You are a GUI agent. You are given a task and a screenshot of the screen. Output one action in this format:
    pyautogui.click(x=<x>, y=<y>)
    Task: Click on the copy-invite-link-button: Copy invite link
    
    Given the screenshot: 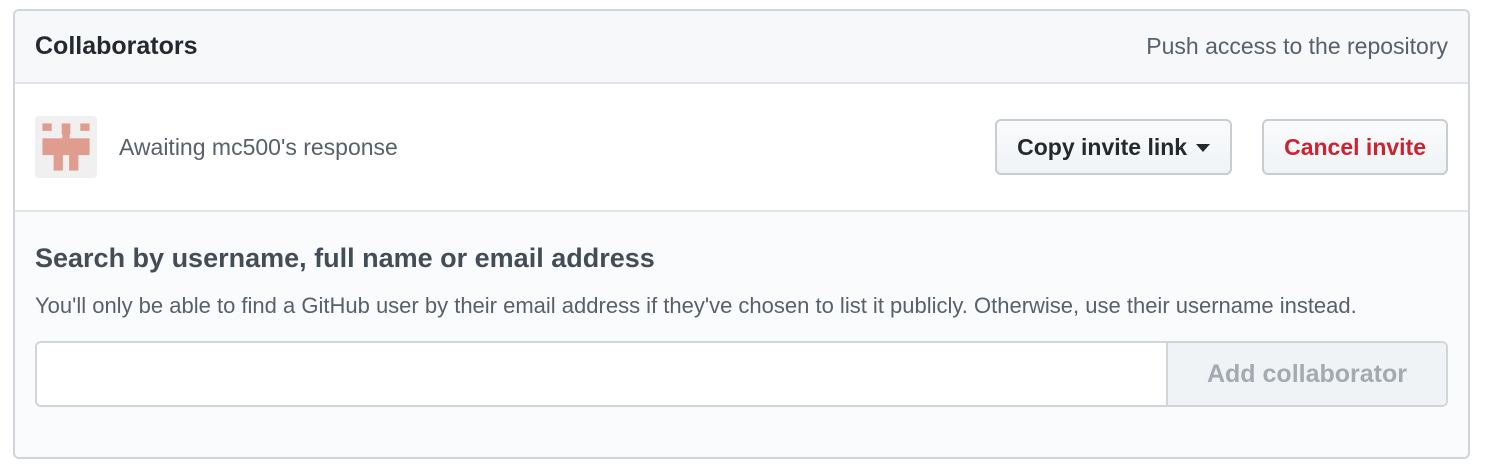 What is the action you would take?
    pyautogui.click(x=1114, y=147)
    